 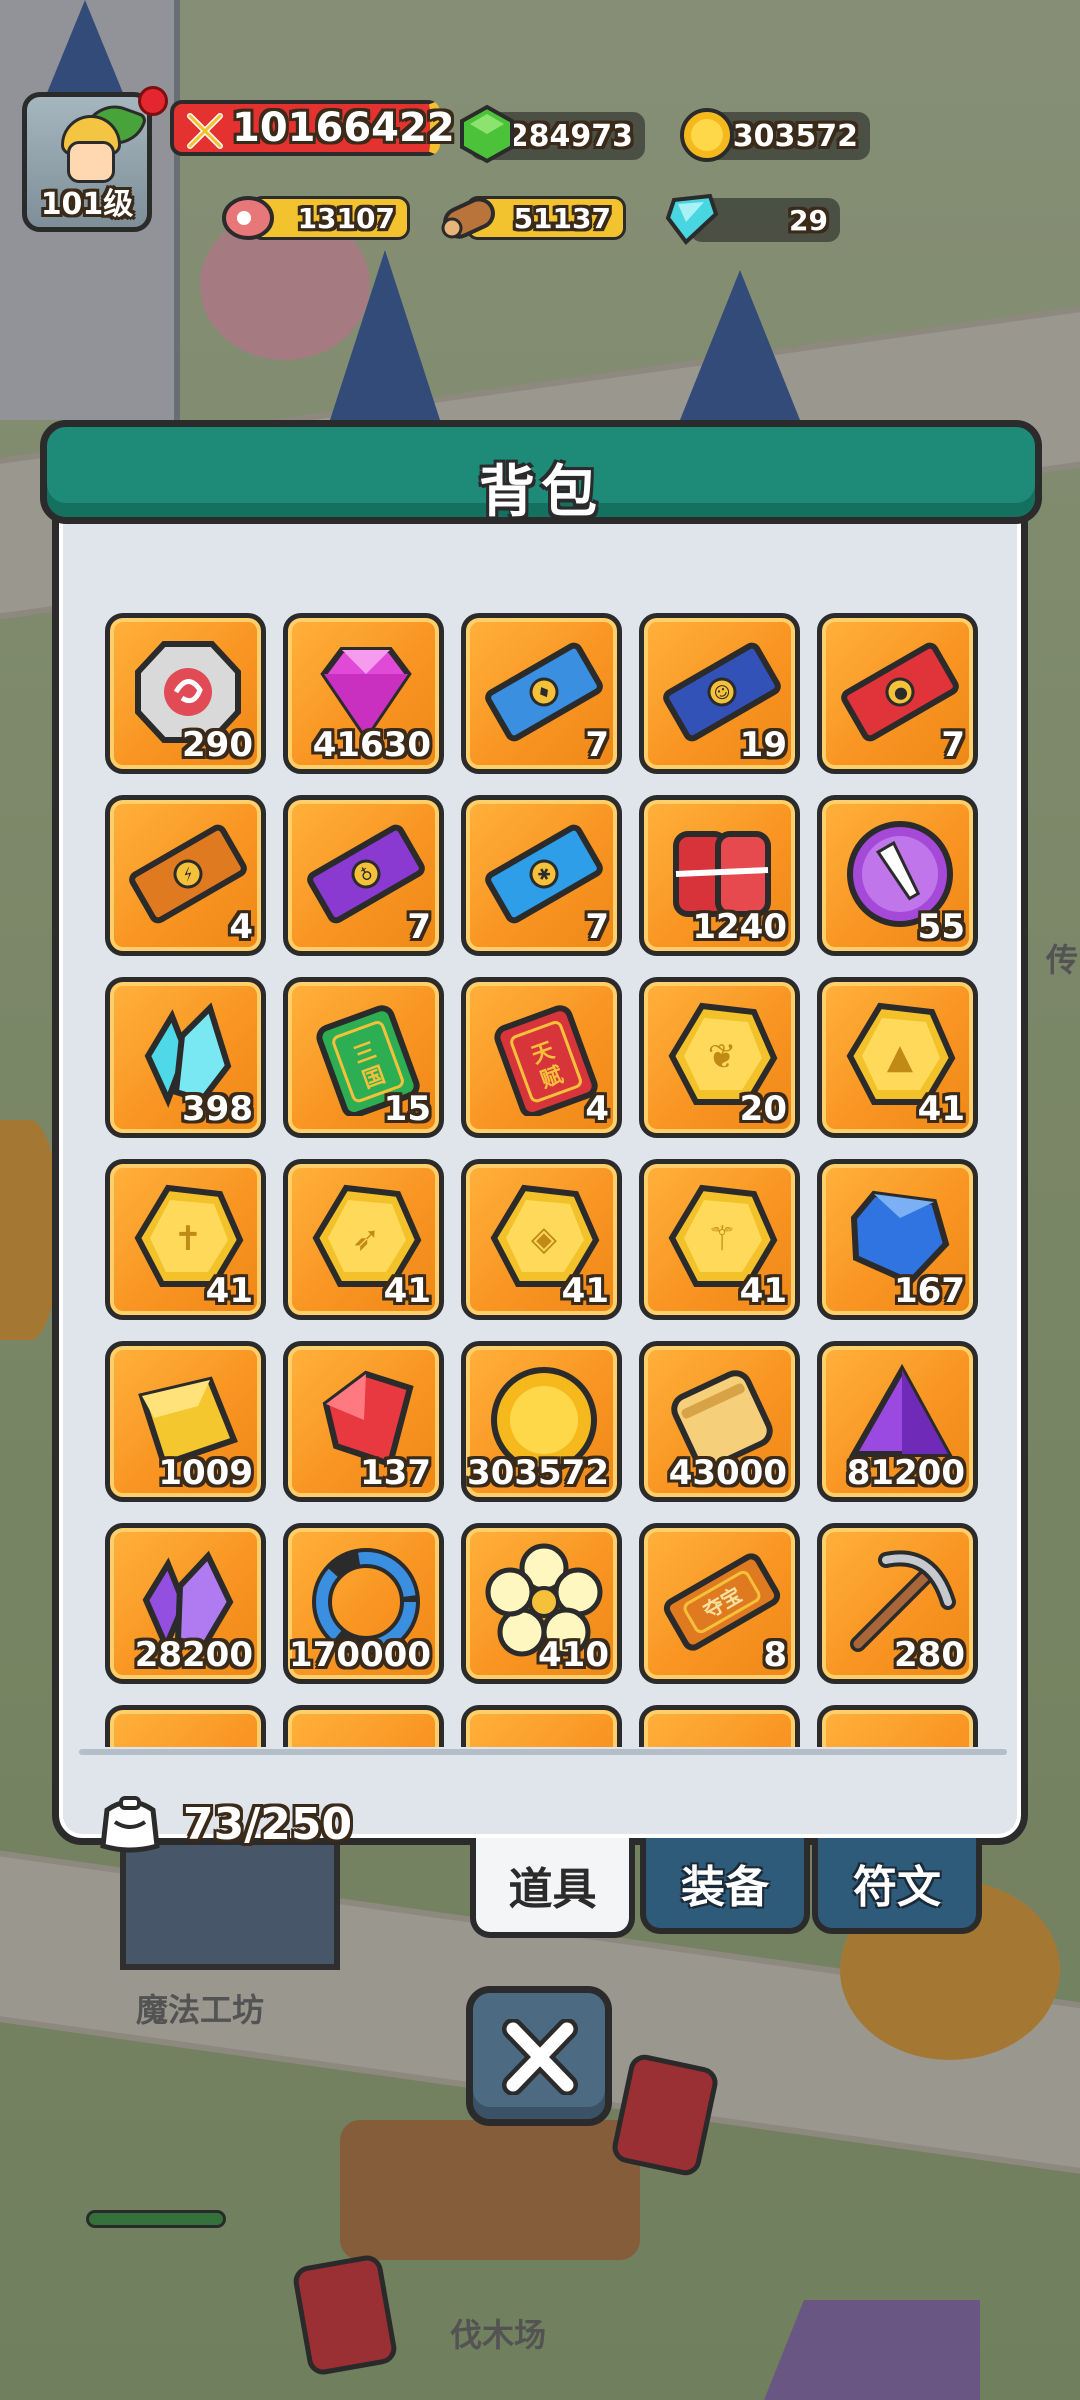 I want to click on item-slot: 81200, so click(x=897, y=1421).